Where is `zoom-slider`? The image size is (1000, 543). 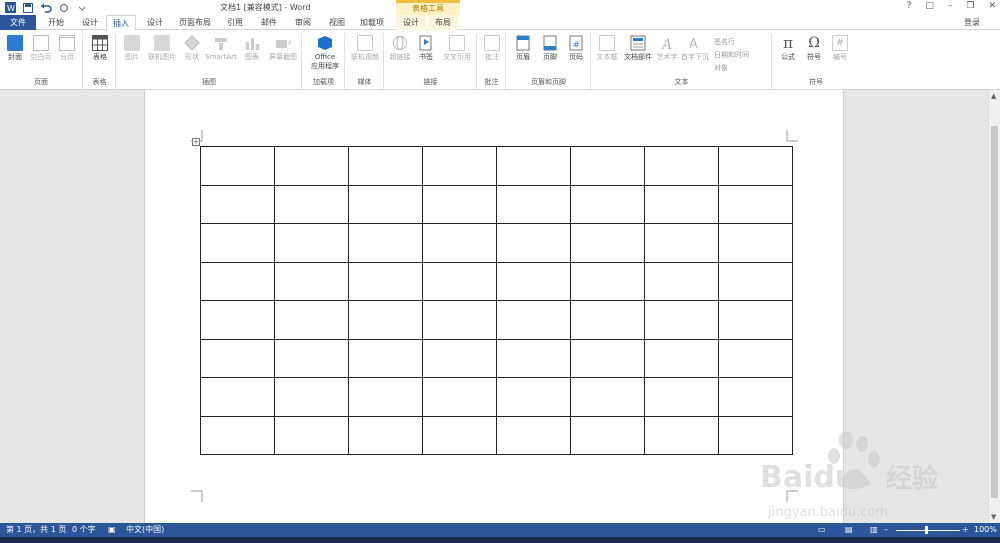 zoom-slider is located at coordinates (928, 530).